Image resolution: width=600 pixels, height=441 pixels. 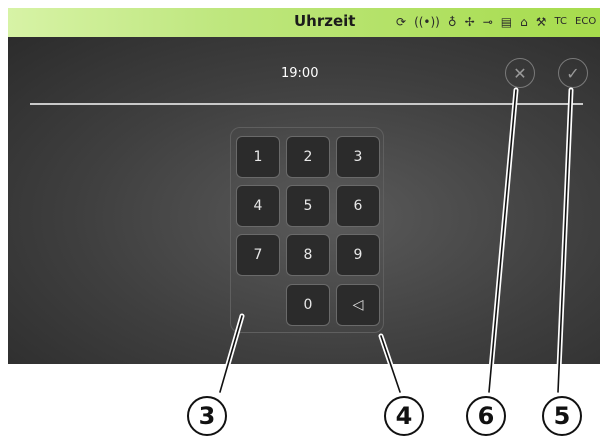 I want to click on callout-3: 3, so click(x=207, y=416).